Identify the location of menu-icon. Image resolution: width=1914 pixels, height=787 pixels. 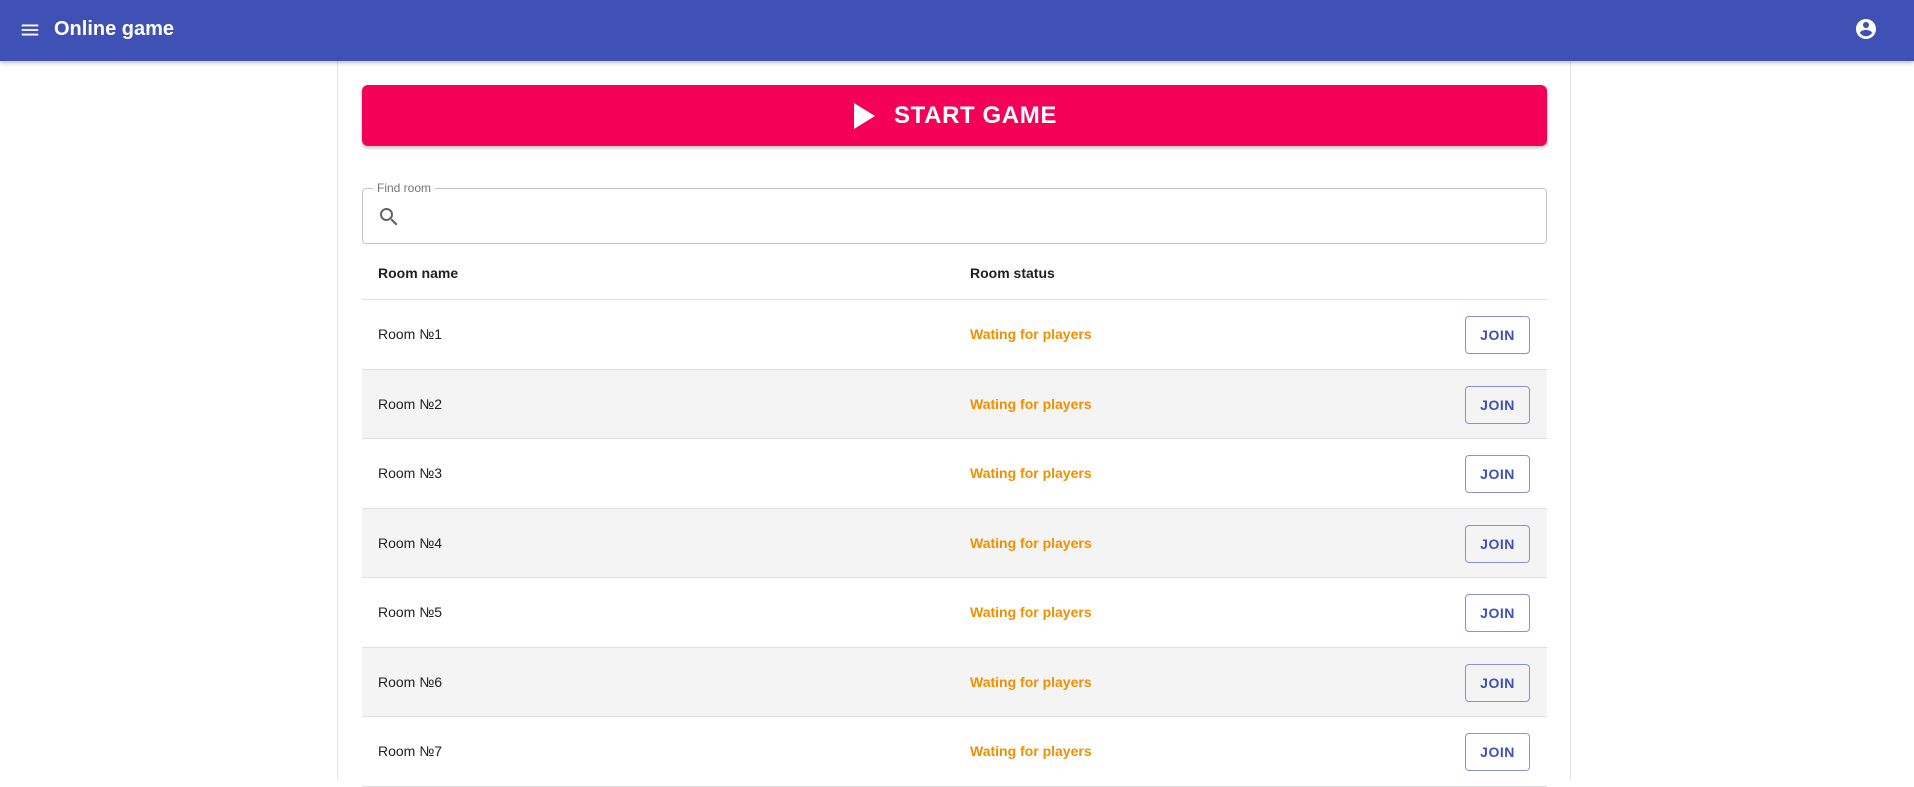
(30, 30).